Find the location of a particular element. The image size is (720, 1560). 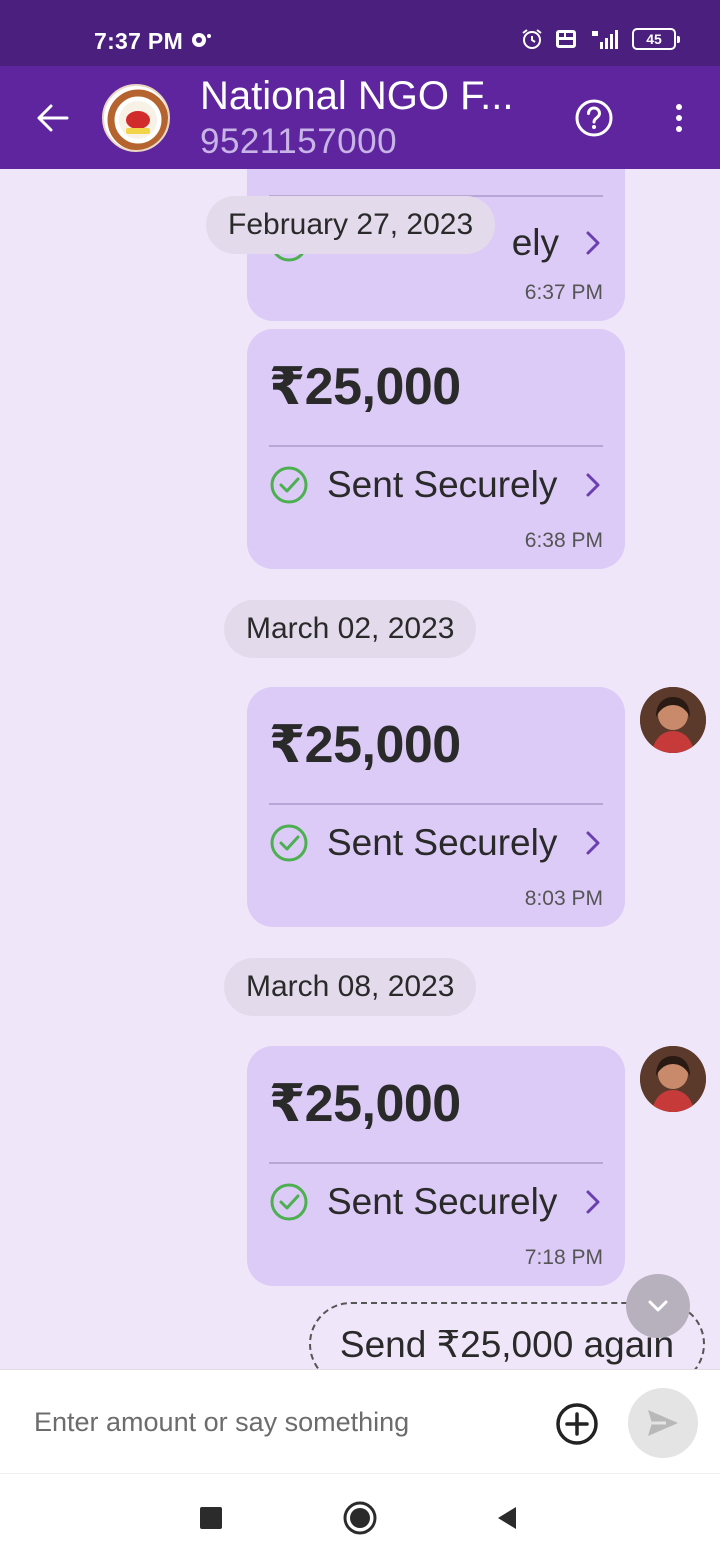

status-icons: 45 is located at coordinates (600, 39).